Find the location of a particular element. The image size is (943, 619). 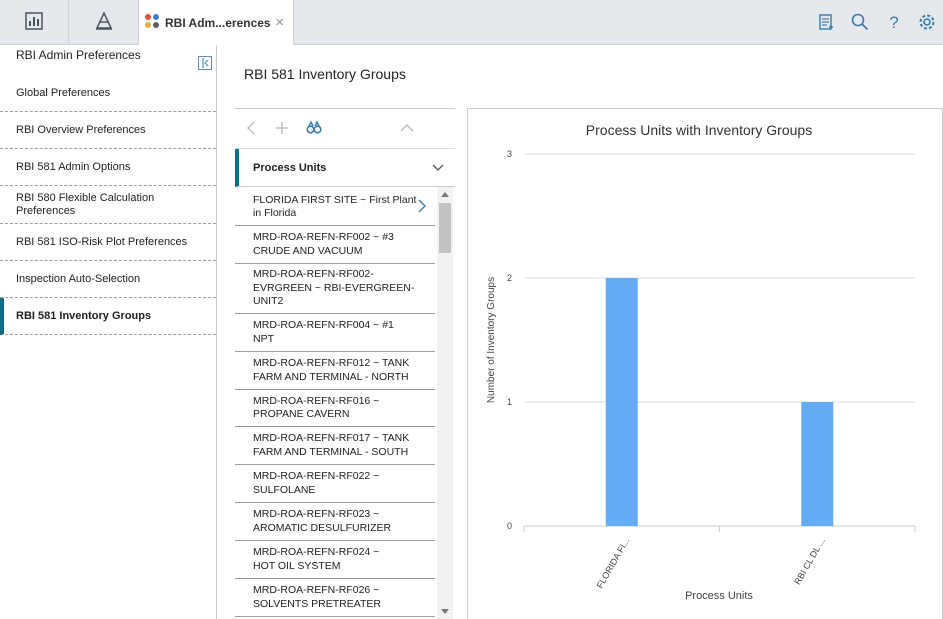

panel-gap is located at coordinates (461, 363).